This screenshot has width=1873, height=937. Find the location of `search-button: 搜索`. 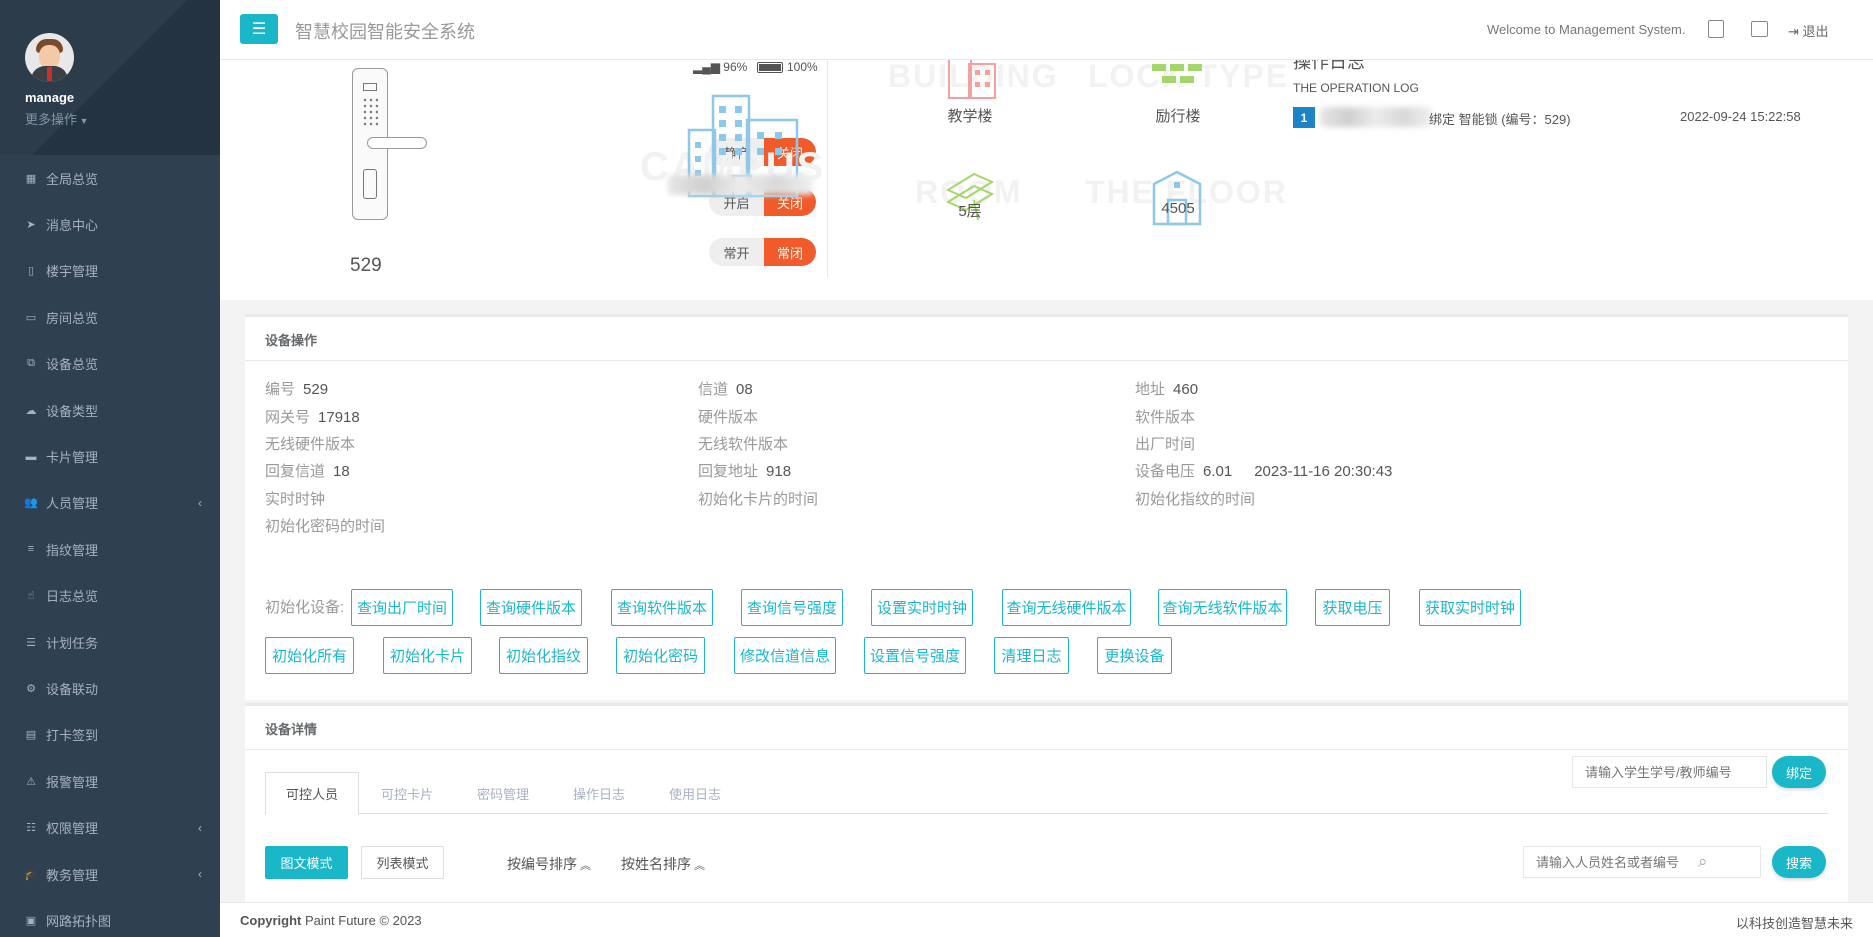

search-button: 搜索 is located at coordinates (1799, 862).